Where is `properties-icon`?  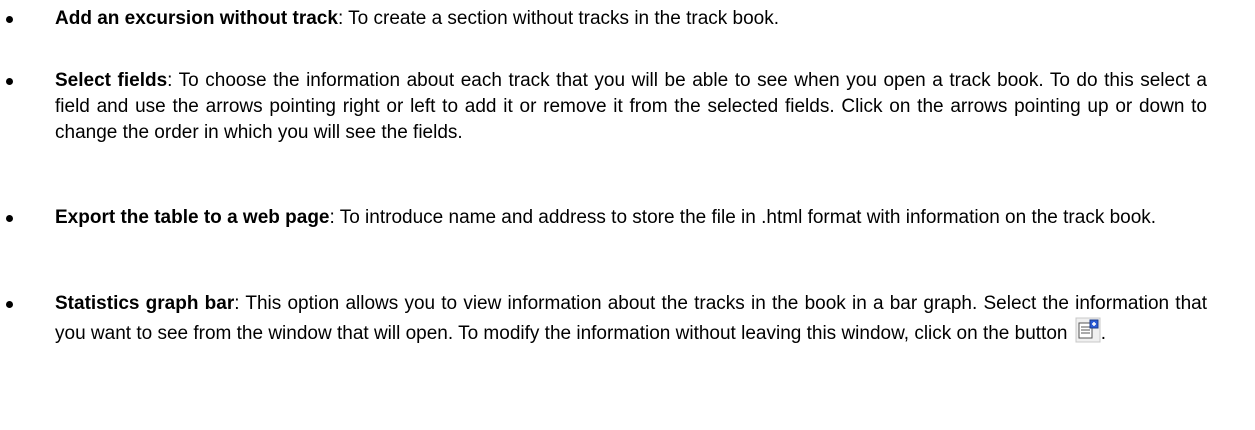
properties-icon is located at coordinates (1088, 330).